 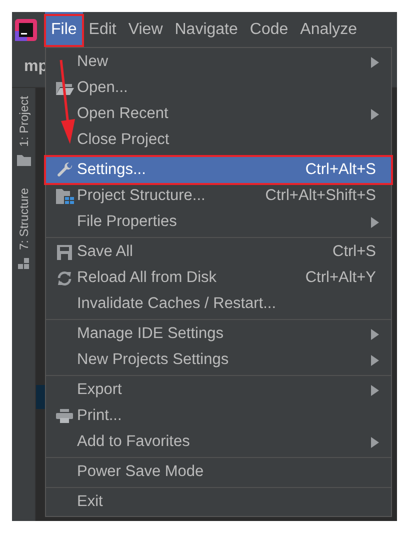 What do you see at coordinates (65, 196) in the screenshot?
I see `folder-grid-icon` at bounding box center [65, 196].